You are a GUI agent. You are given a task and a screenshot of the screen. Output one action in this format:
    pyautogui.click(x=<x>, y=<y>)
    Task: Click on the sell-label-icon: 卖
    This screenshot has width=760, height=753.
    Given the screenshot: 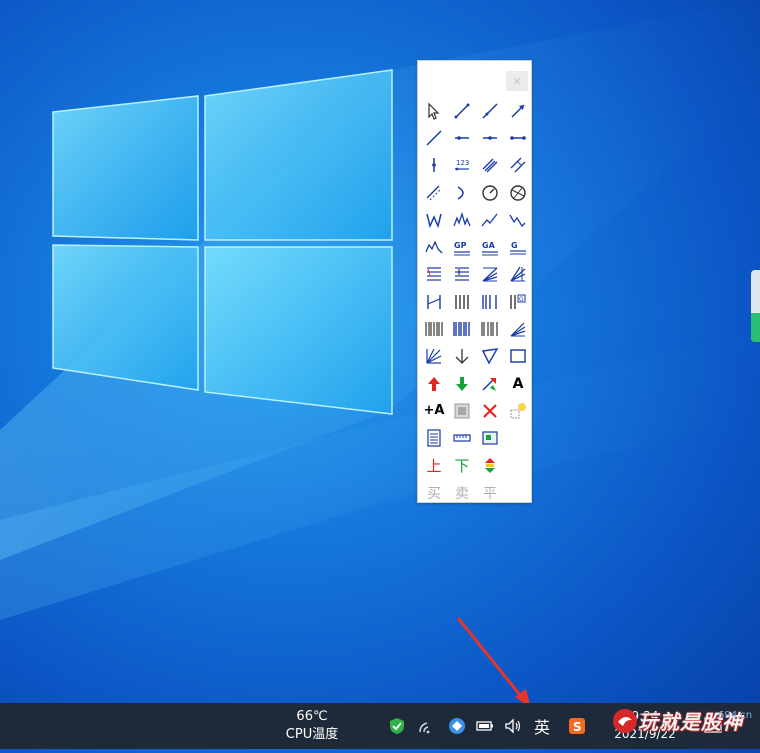 What is the action you would take?
    pyautogui.click(x=462, y=492)
    